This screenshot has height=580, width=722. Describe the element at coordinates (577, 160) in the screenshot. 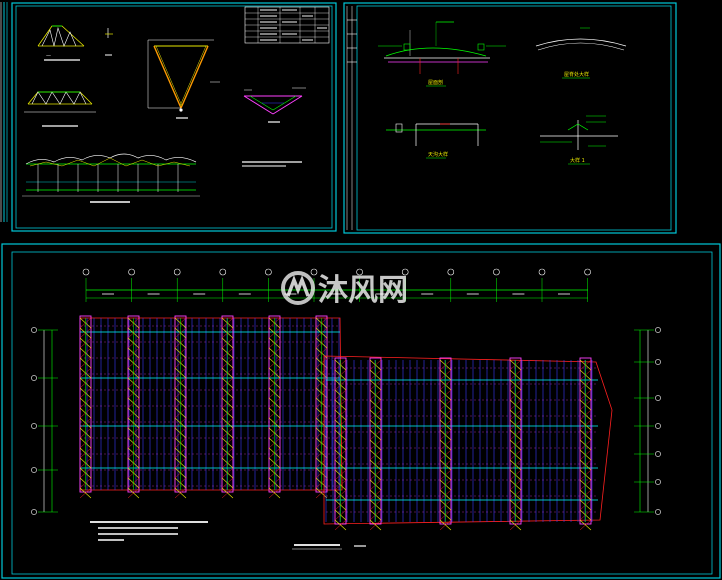

I see `label-detail-1: 大样 1` at that location.